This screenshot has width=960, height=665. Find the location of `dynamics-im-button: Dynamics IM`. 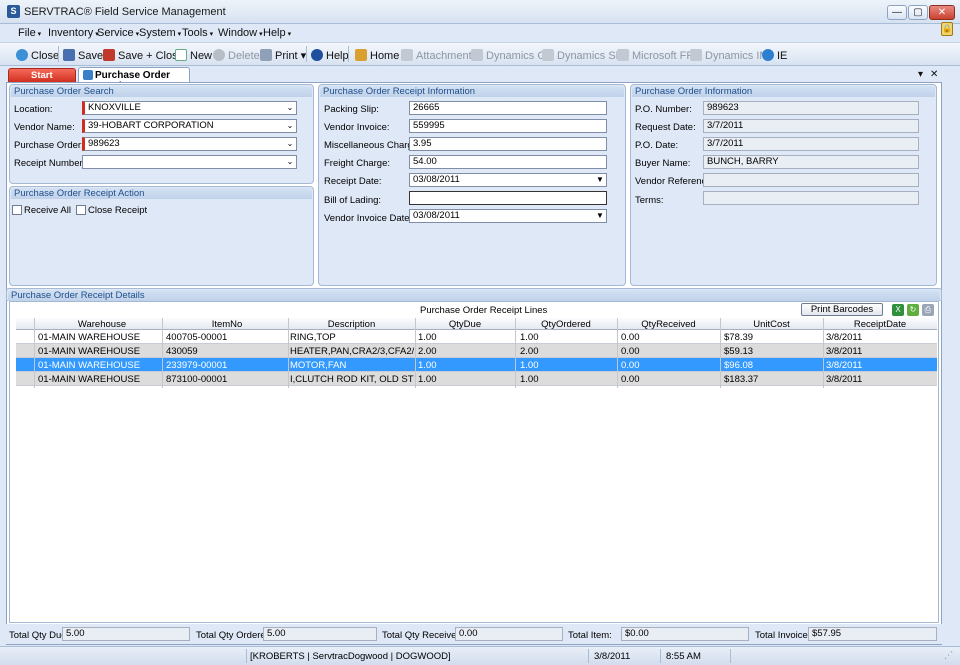

dynamics-im-button: Dynamics IM is located at coordinates (729, 55).